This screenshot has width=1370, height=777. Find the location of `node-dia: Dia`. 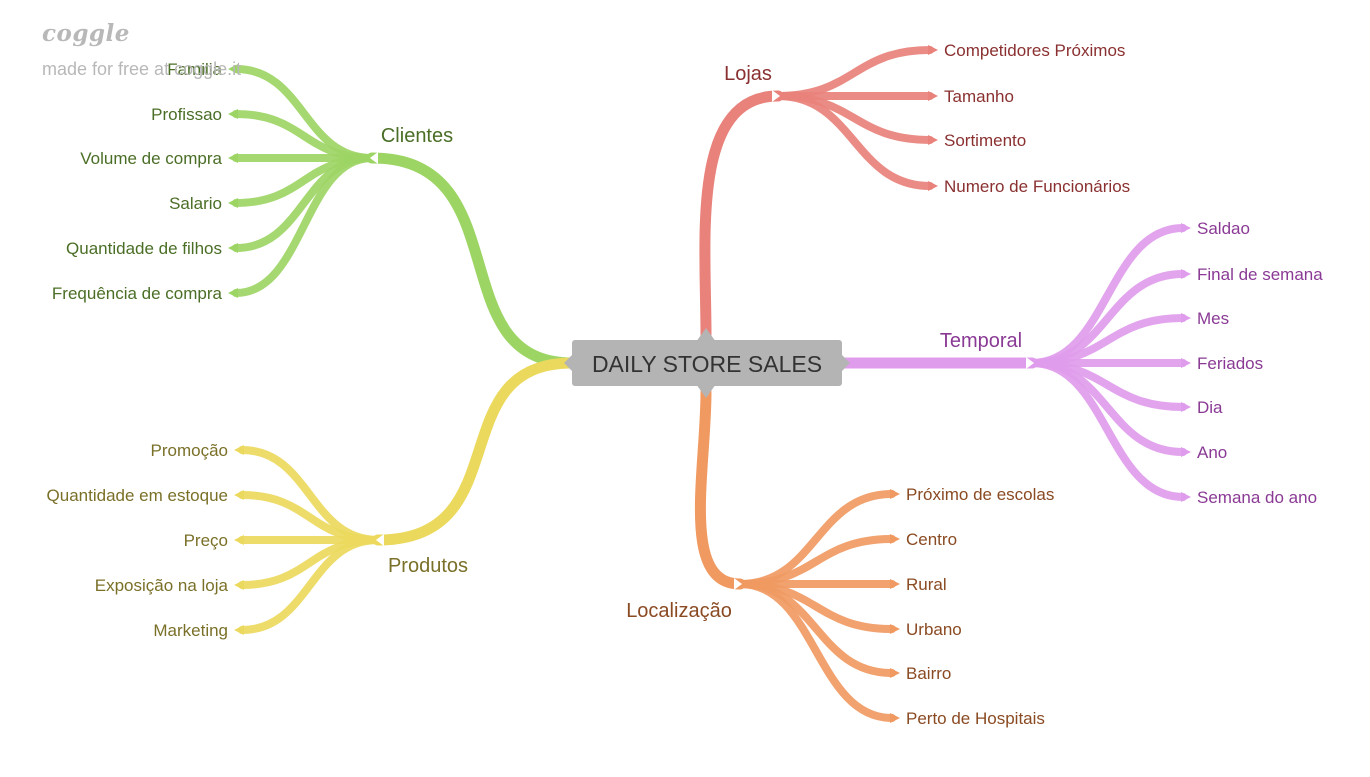

node-dia: Dia is located at coordinates (1210, 407).